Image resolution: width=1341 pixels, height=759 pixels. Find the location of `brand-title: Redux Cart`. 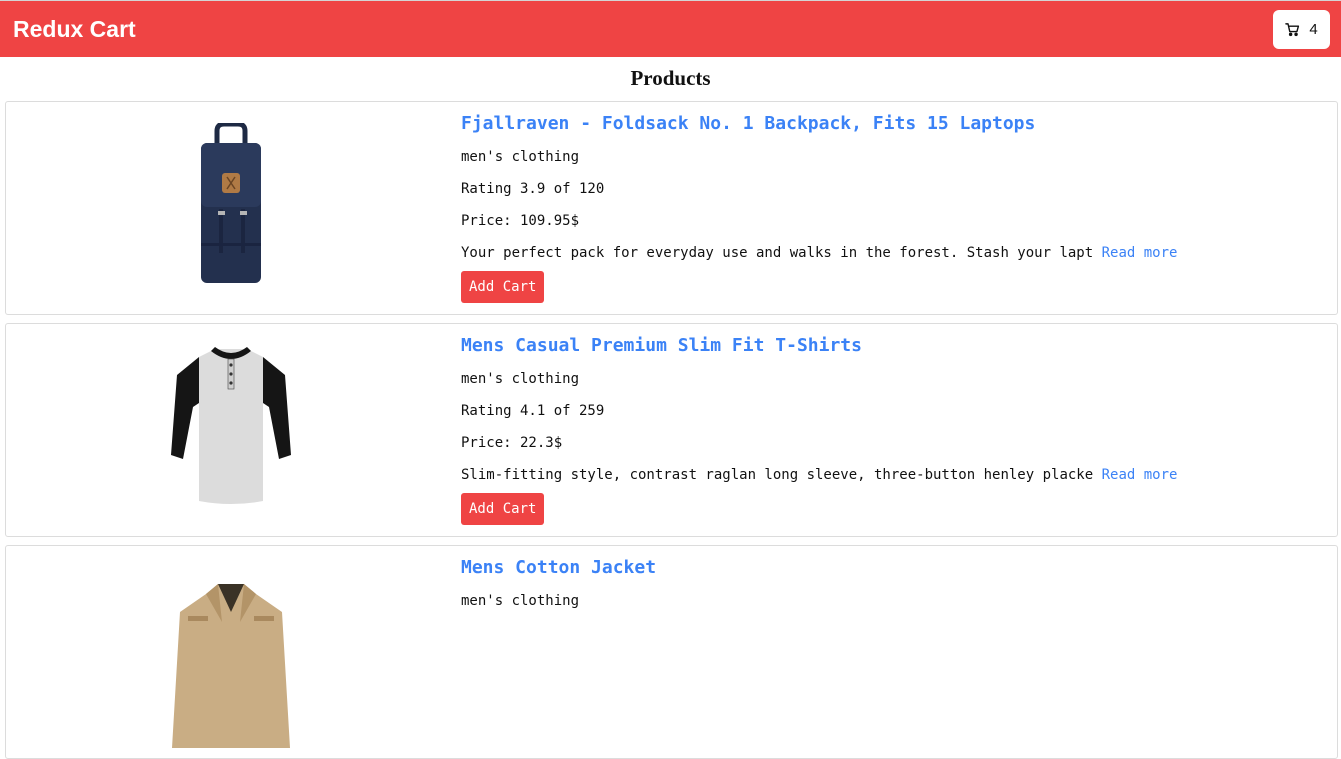

brand-title: Redux Cart is located at coordinates (74, 29).